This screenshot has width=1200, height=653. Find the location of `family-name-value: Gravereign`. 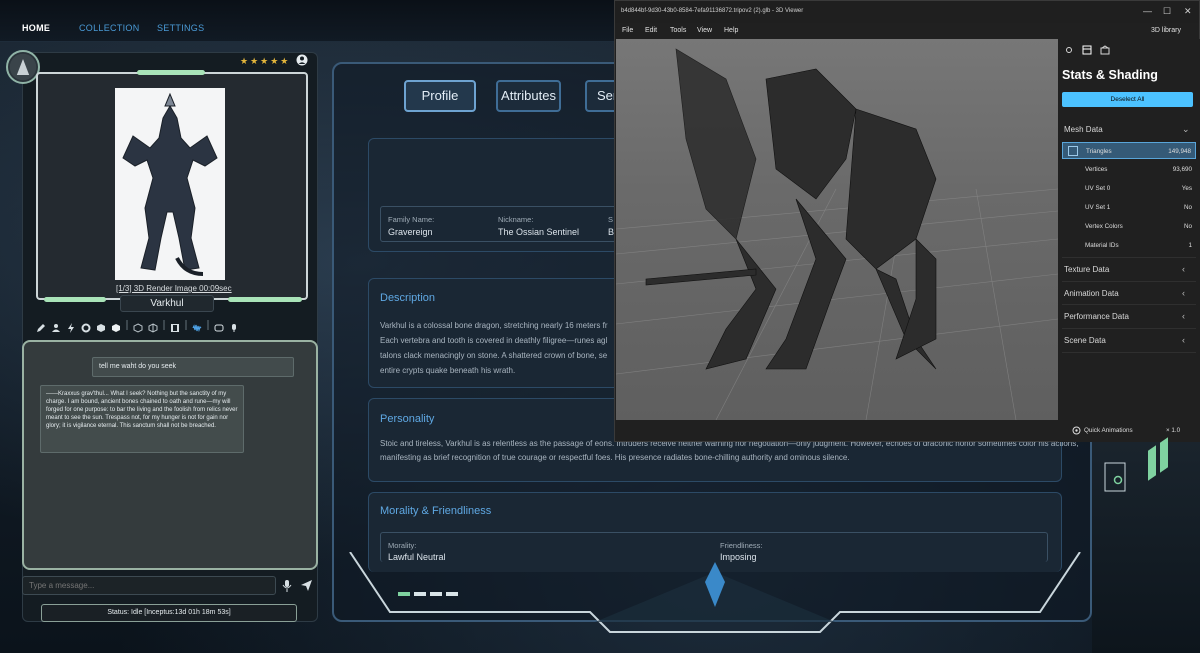

family-name-value: Gravereign is located at coordinates (410, 232).